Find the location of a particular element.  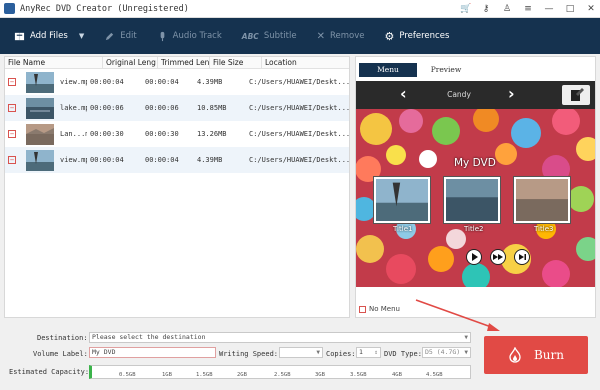

edit-label: Edit is located at coordinates (128, 36).